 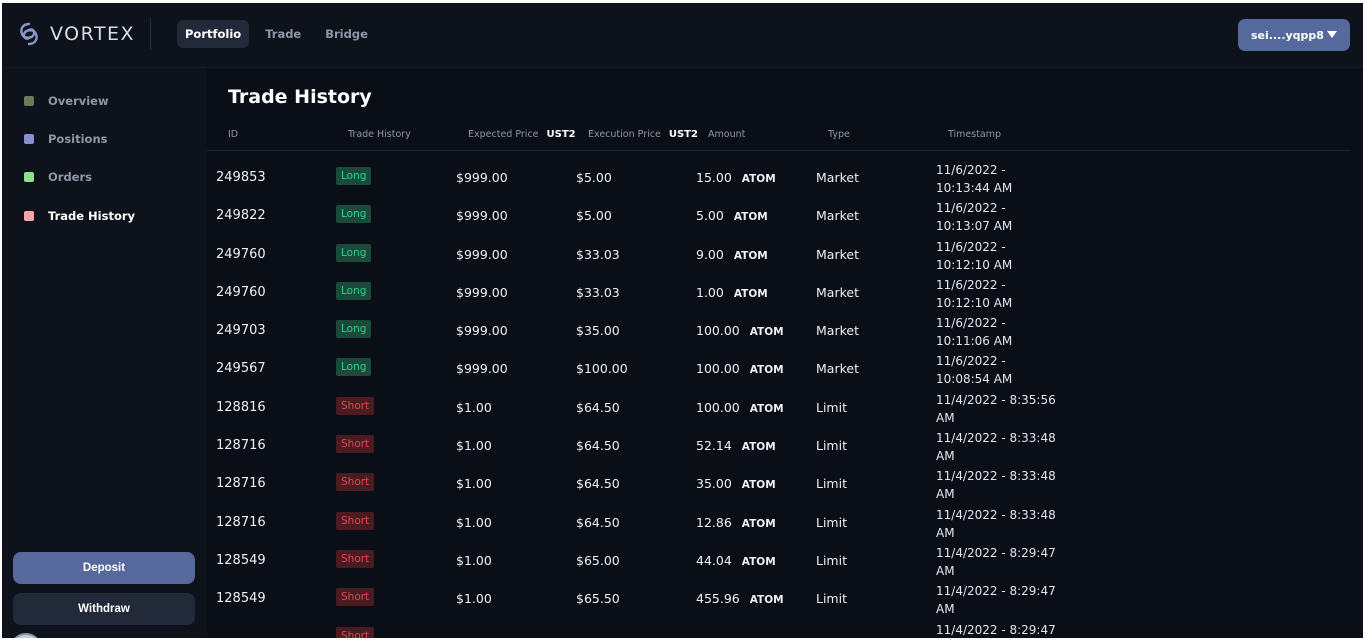 I want to click on expected-price-unit: UST2, so click(x=561, y=134).